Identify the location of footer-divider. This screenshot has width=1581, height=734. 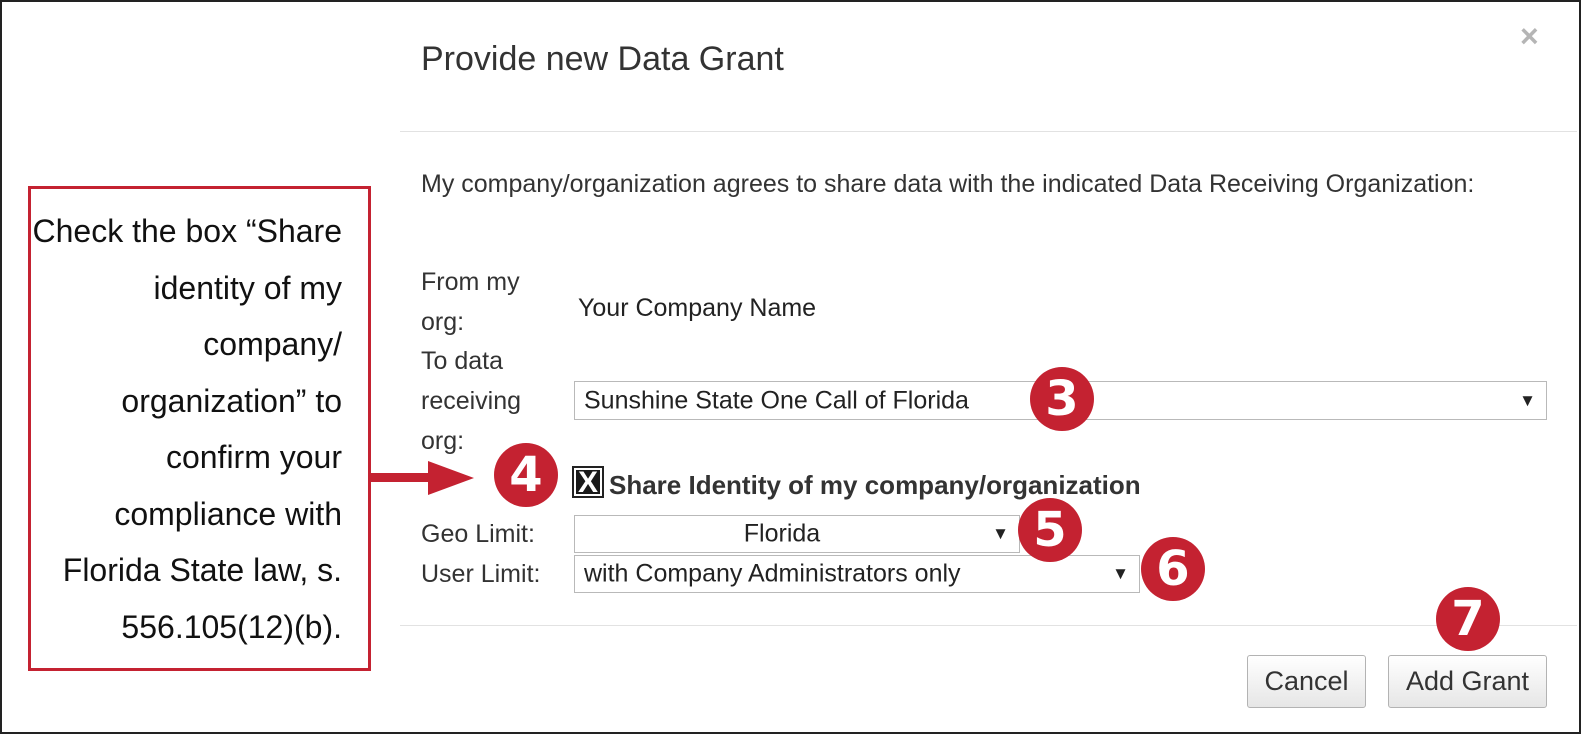
(988, 625).